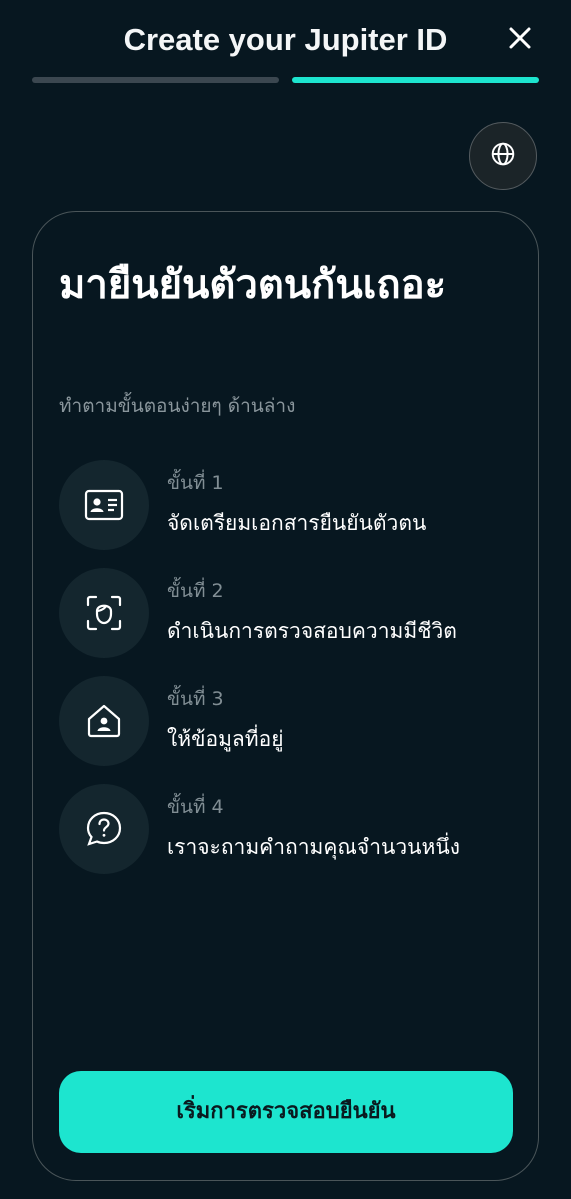 The height and width of the screenshot is (1199, 571). What do you see at coordinates (289, 829) in the screenshot?
I see `step-item-4: ขั้นที่ 4 เราจะถามคำถามคุณจำนวนหนึ่ง` at bounding box center [289, 829].